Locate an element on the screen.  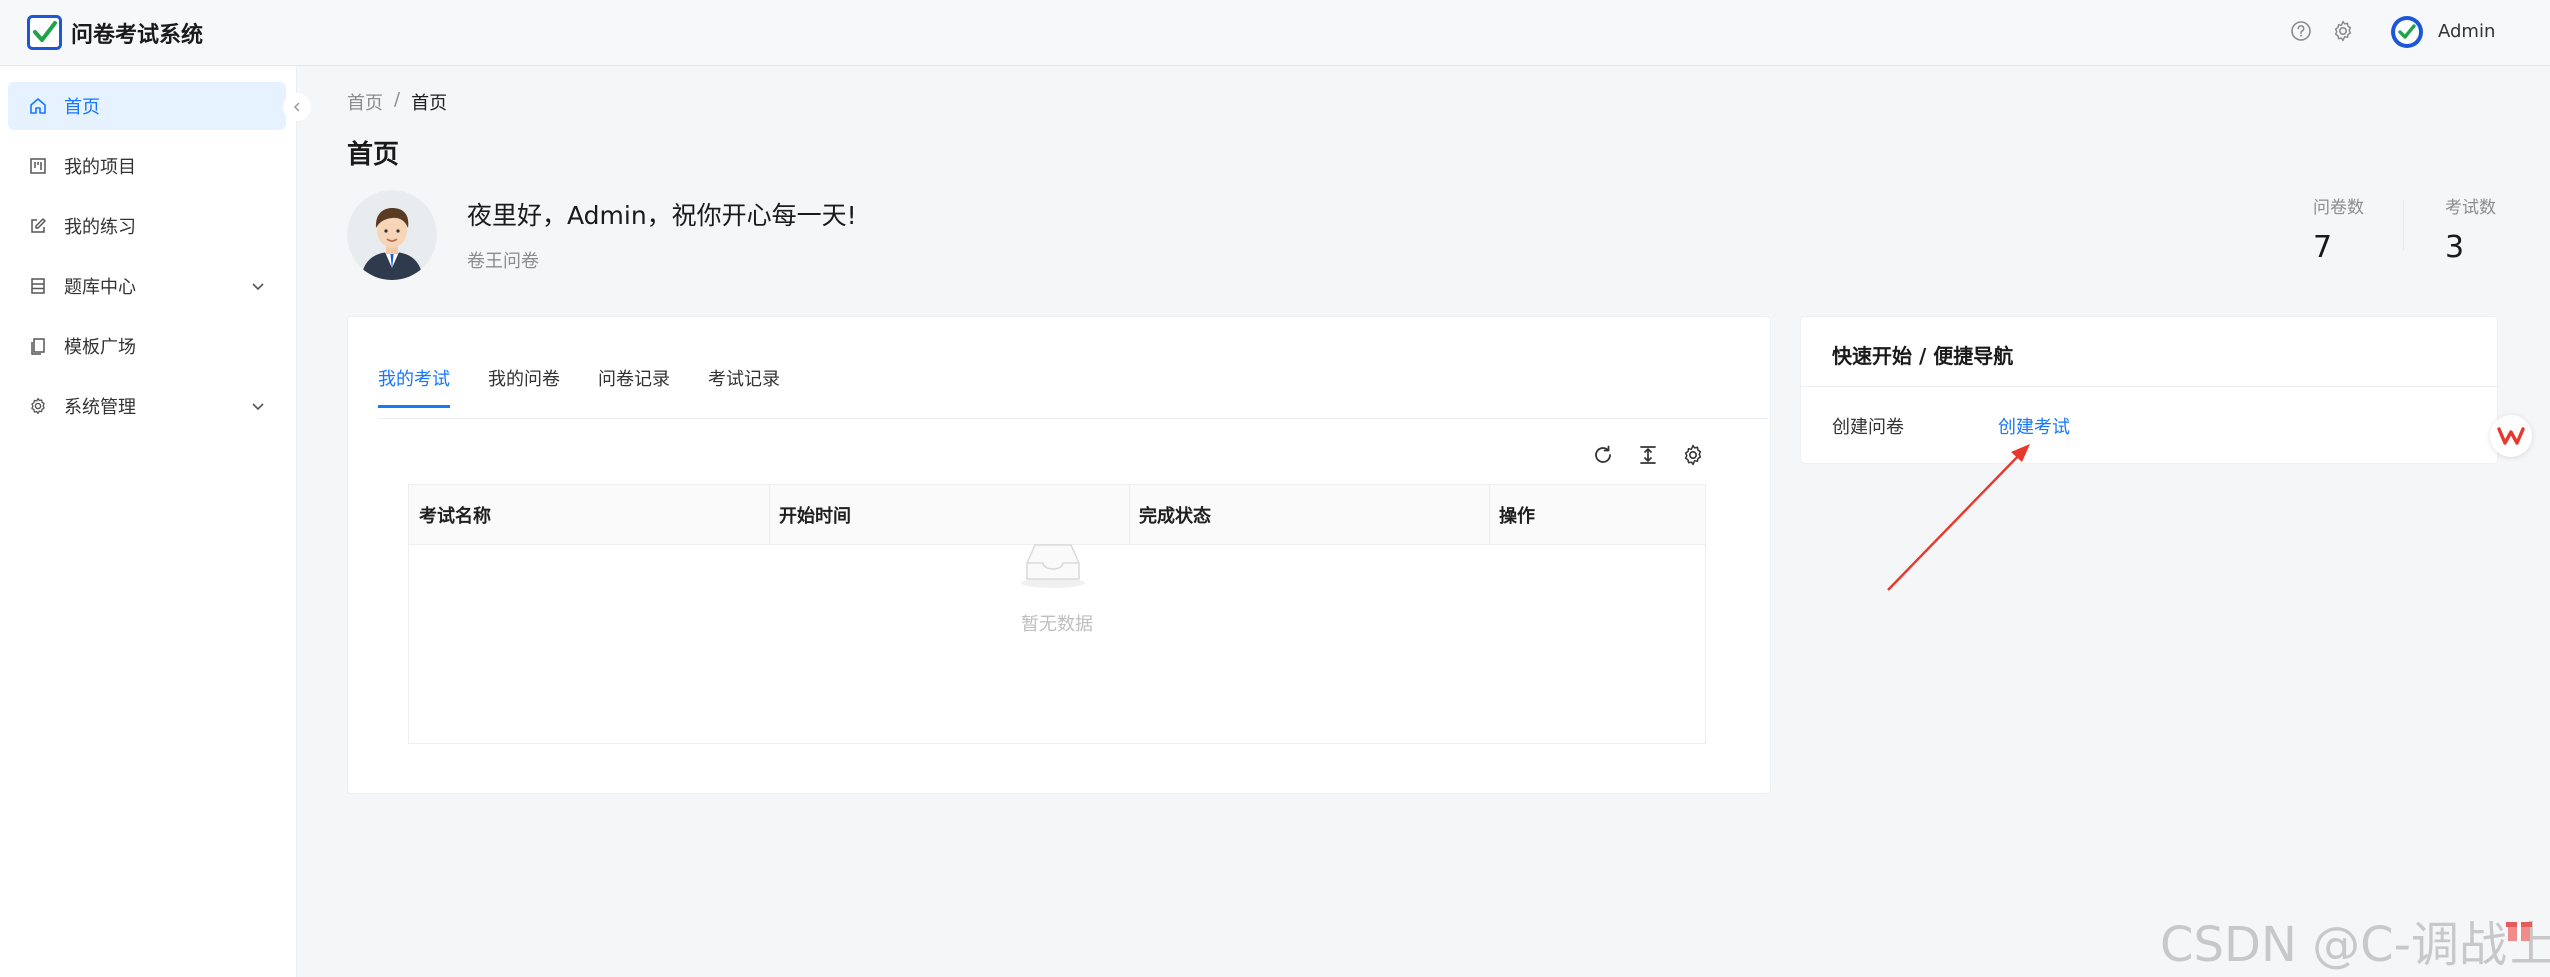
column-header-exam-name: 考试名称 is located at coordinates (589, 515).